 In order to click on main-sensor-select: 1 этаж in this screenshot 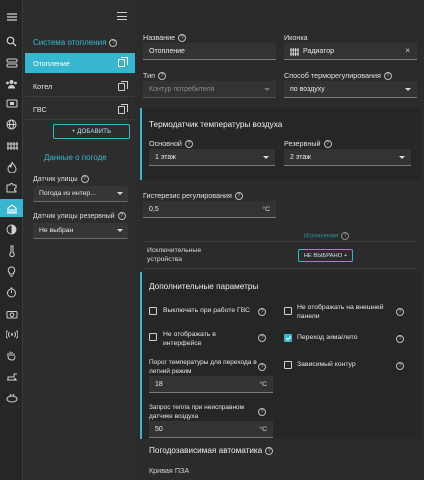, I will do `click(212, 157)`.